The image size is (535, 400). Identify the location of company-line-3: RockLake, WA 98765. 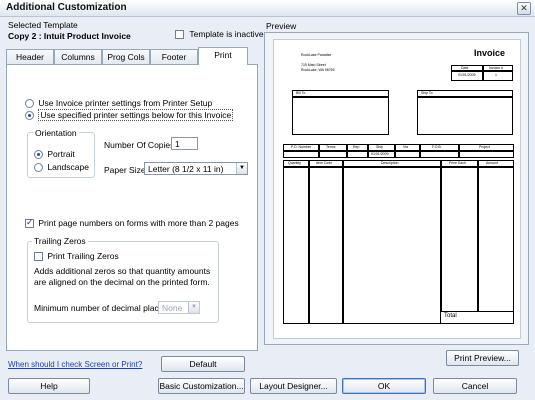
(318, 70).